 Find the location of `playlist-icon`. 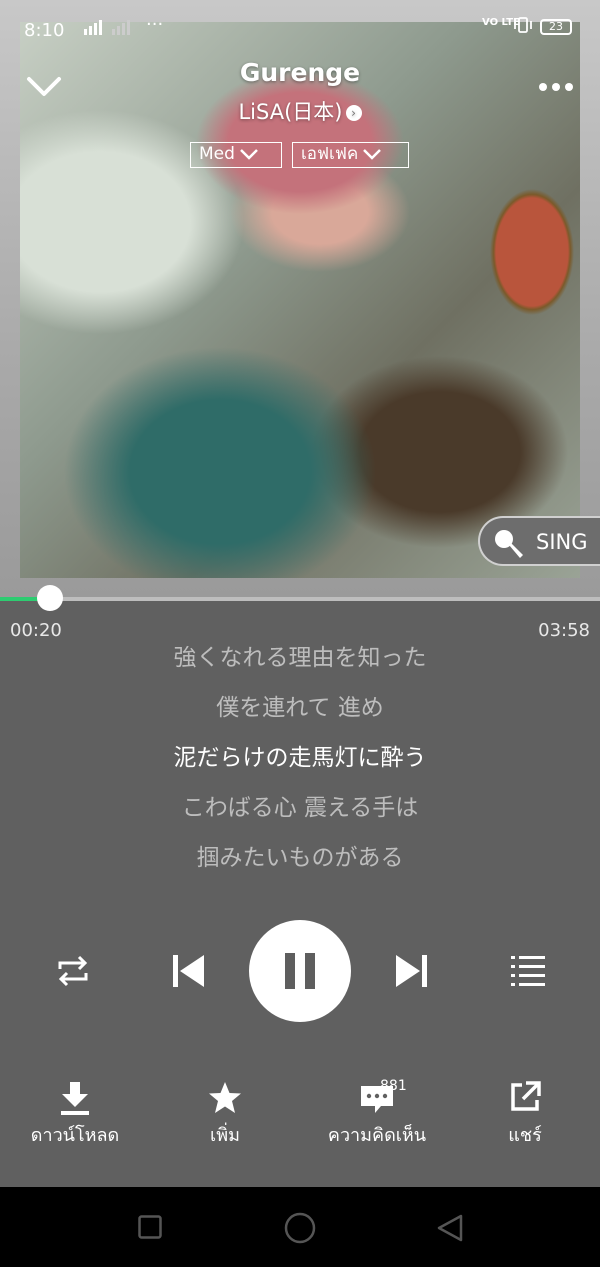

playlist-icon is located at coordinates (528, 971).